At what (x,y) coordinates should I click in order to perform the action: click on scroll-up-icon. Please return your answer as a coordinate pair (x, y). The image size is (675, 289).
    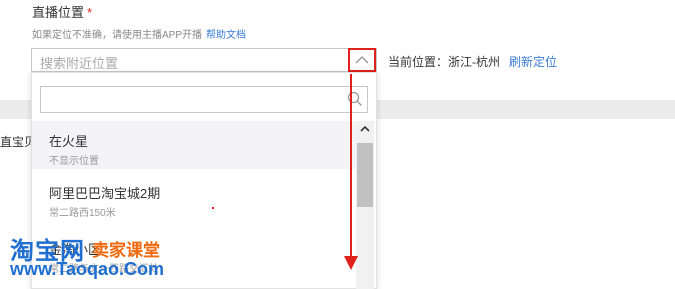
    Looking at the image, I should click on (365, 129).